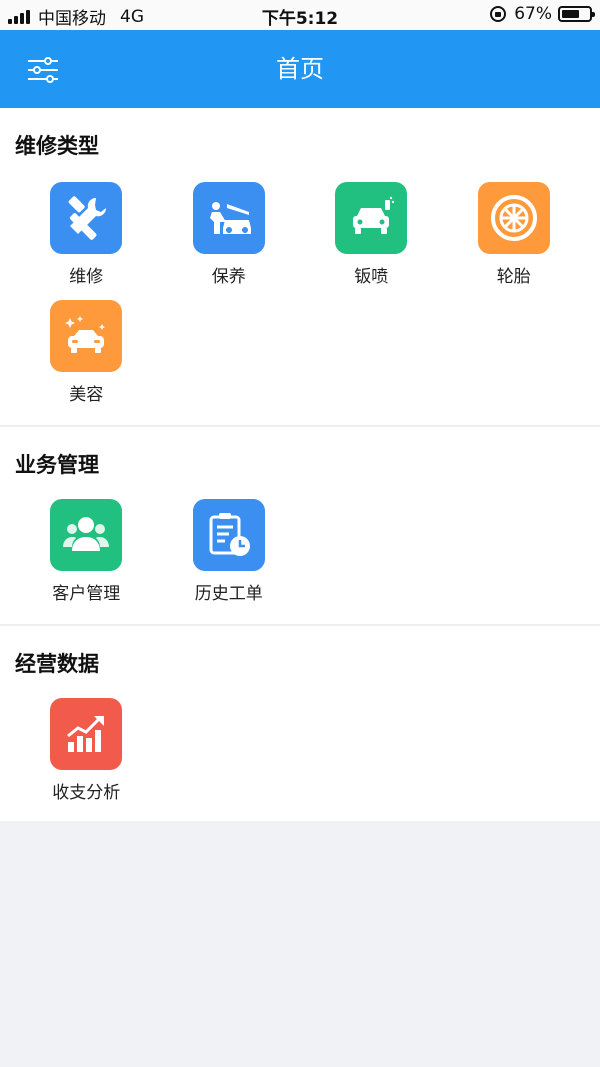 The height and width of the screenshot is (1067, 600). Describe the element at coordinates (86, 277) in the screenshot. I see `item-label: 维修` at that location.